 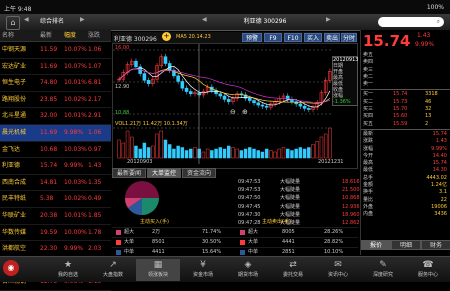 I want to click on list-item: 宏达矿业 11.69 10.07% 1.07, so click(x=55, y=67).